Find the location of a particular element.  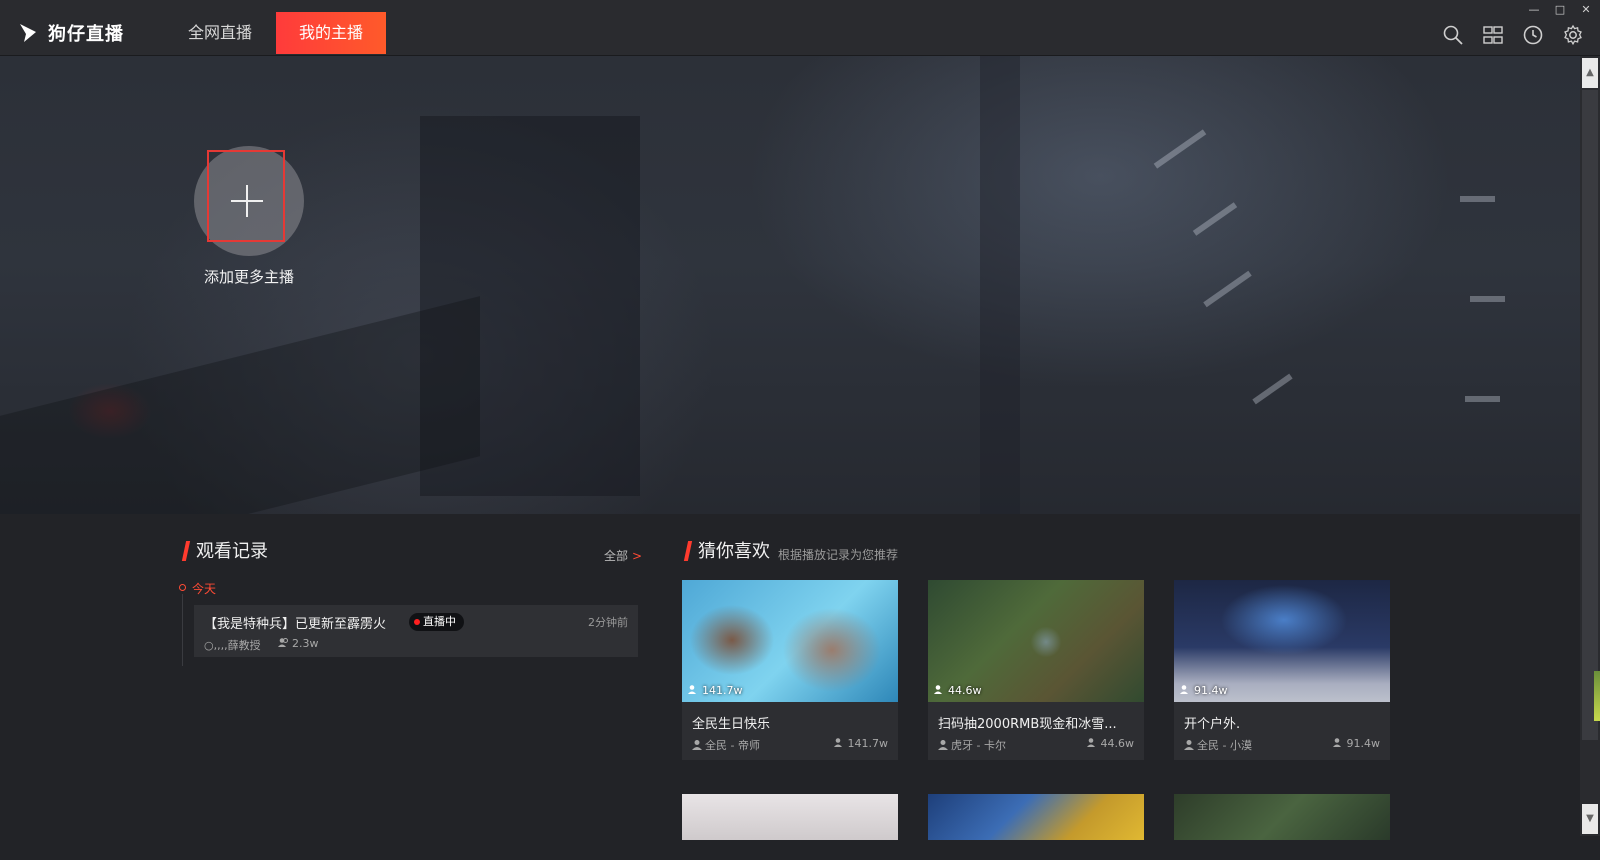

play-logo-icon is located at coordinates (28, 33).